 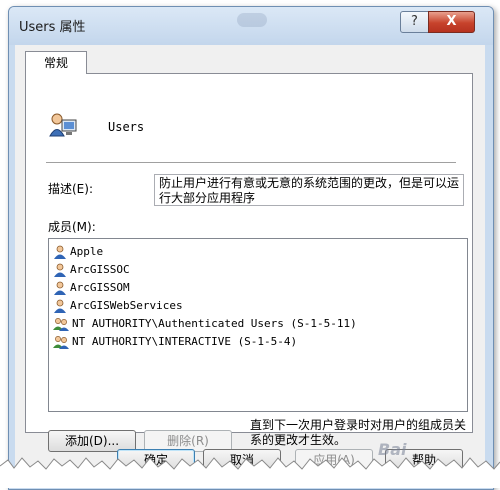 I want to click on close-button: X, so click(x=451, y=22).